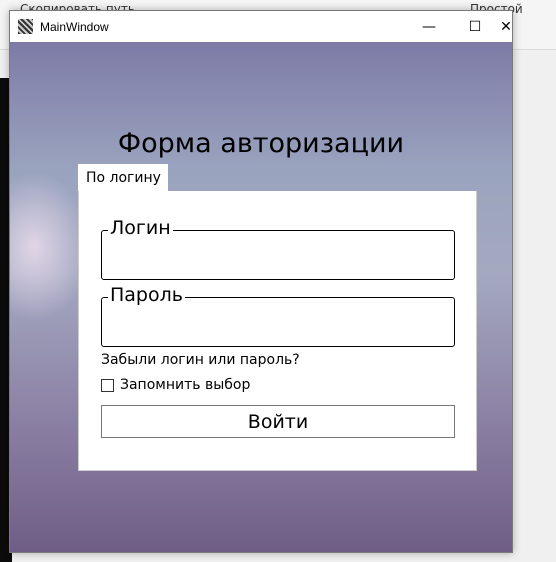  Describe the element at coordinates (475, 26) in the screenshot. I see `maximize-button: ☐` at that location.